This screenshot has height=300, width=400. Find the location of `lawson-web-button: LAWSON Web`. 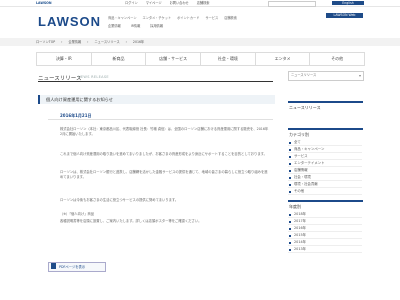

lawson-web-button: LAWSON Web is located at coordinates (344, 15).